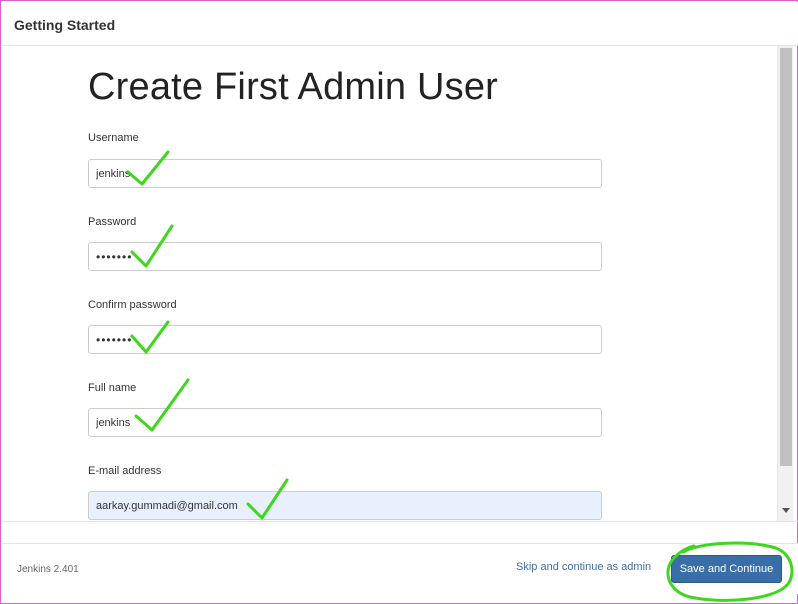  What do you see at coordinates (112, 222) in the screenshot?
I see `password-label: Password` at bounding box center [112, 222].